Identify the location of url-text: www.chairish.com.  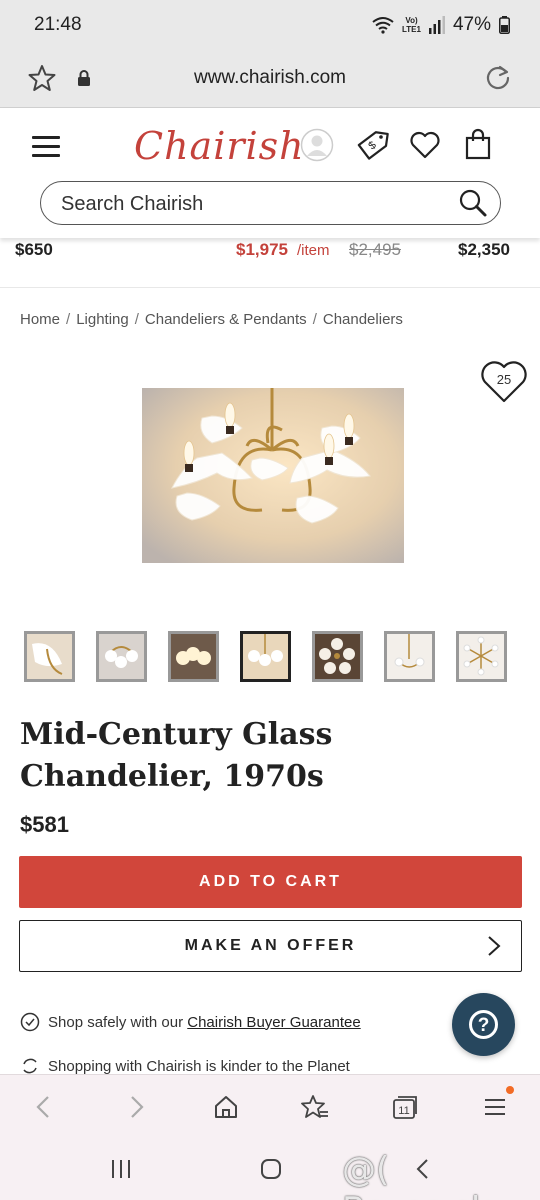
(270, 78).